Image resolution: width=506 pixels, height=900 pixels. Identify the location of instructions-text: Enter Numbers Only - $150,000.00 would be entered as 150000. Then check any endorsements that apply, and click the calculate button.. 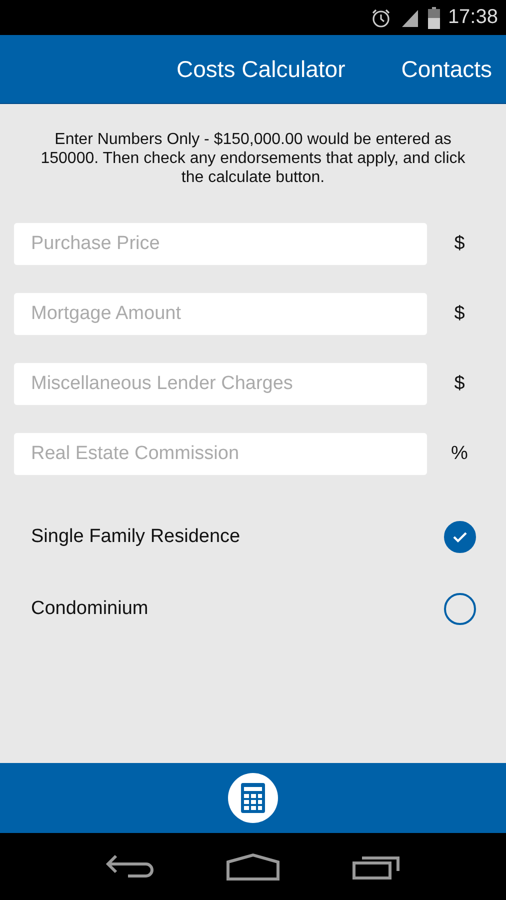
(253, 158).